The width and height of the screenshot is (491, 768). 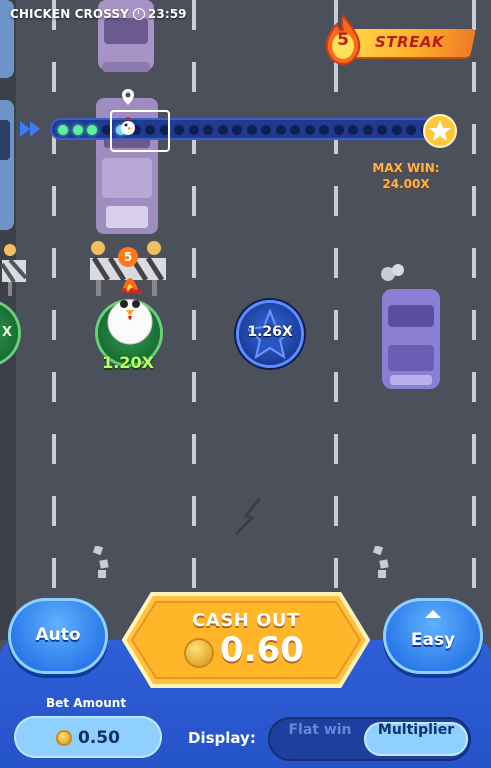 I want to click on bet-amount-label: Bet Amount, so click(x=86, y=703).